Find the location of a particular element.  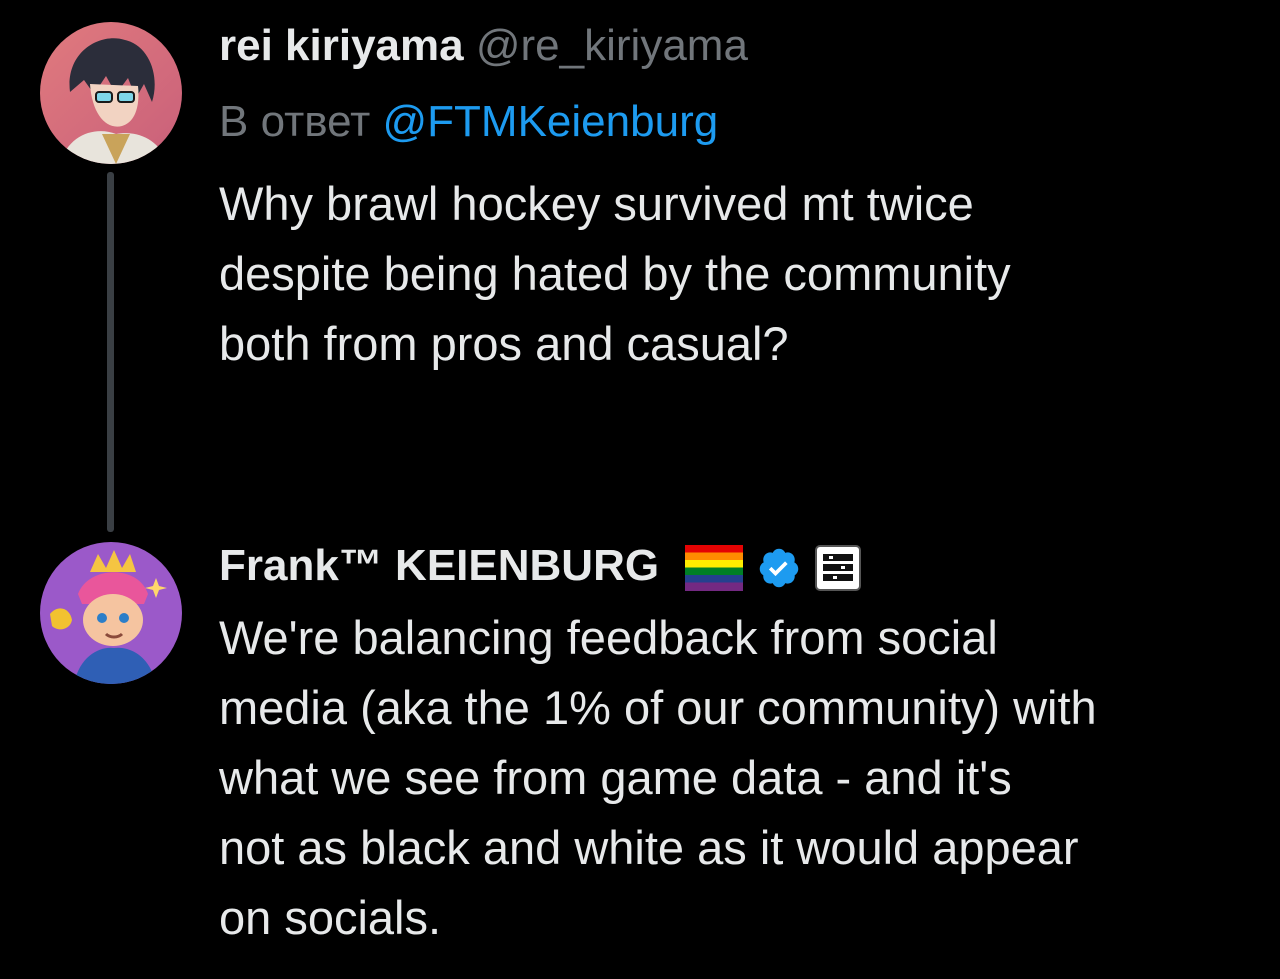

user-badges is located at coordinates (773, 568).